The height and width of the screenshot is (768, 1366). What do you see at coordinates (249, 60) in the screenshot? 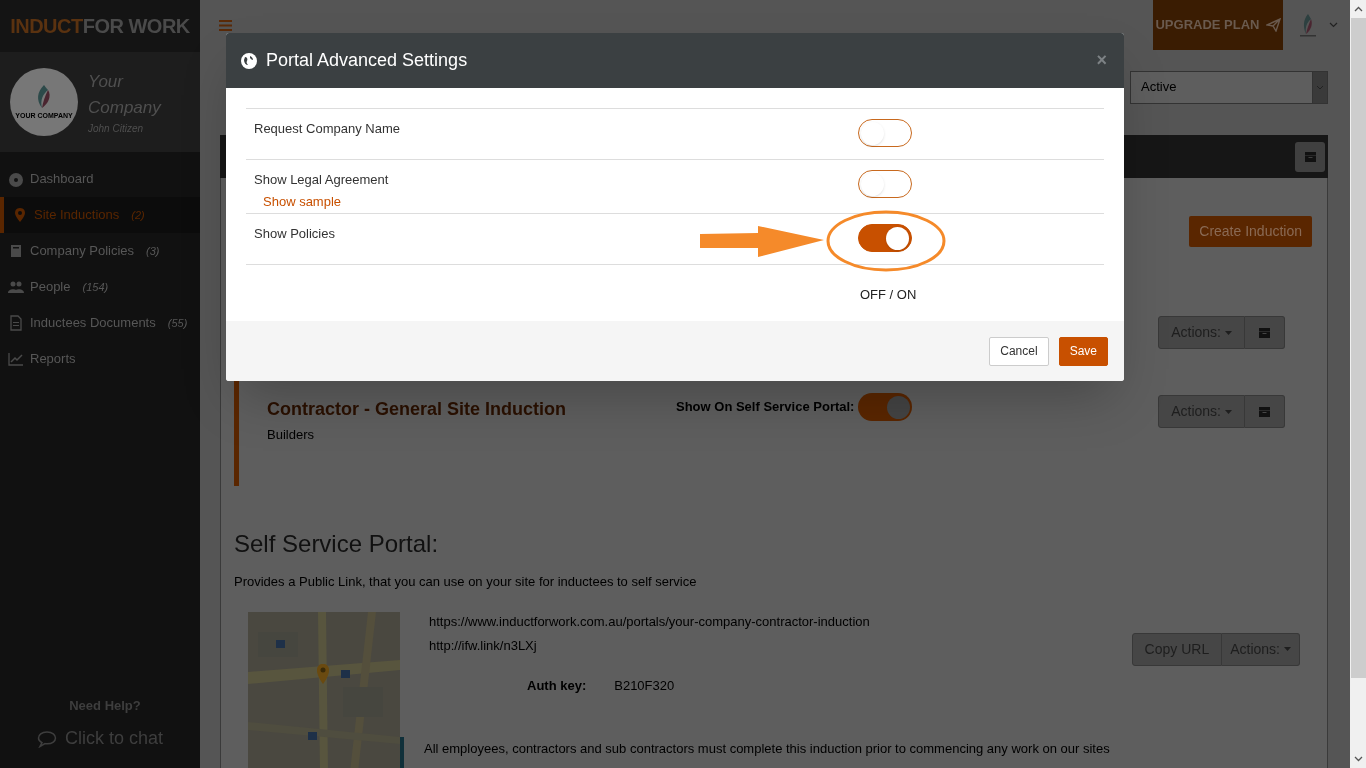
I see `globe-icon` at bounding box center [249, 60].